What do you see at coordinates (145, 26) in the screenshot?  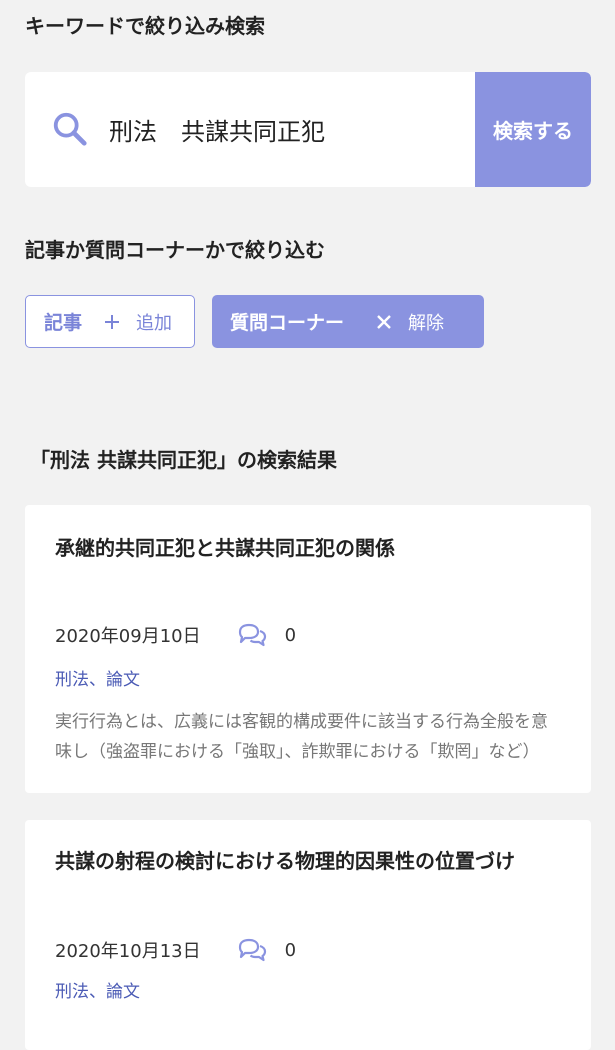 I see `keyword-search-title: キーワードで絞り込み検索` at bounding box center [145, 26].